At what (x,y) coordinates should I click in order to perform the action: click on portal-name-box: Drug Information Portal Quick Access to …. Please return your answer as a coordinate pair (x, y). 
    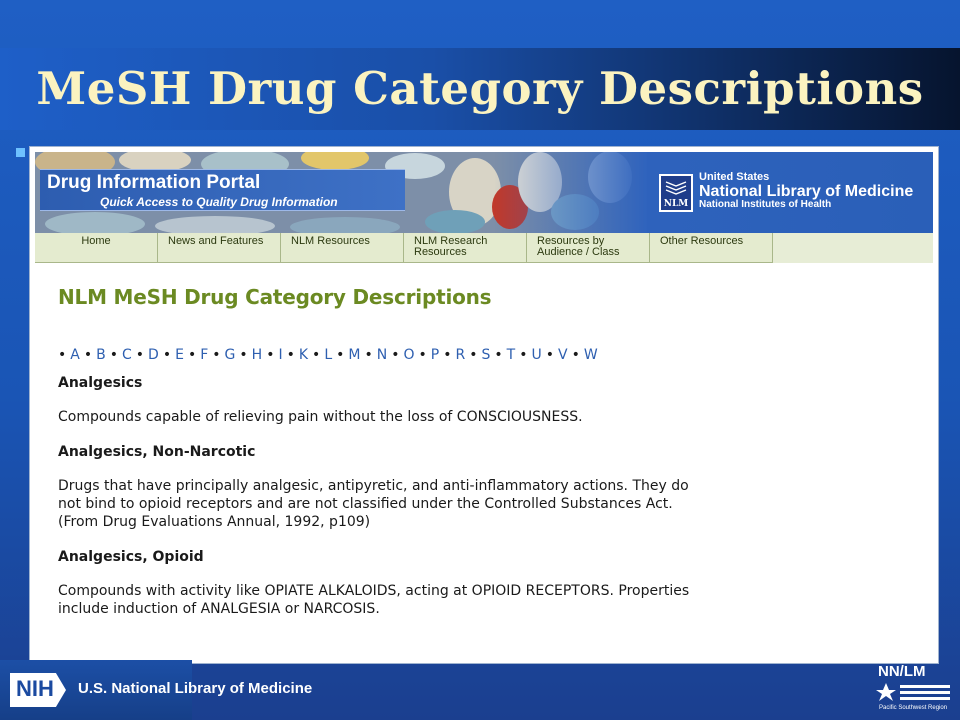
    Looking at the image, I should click on (222, 190).